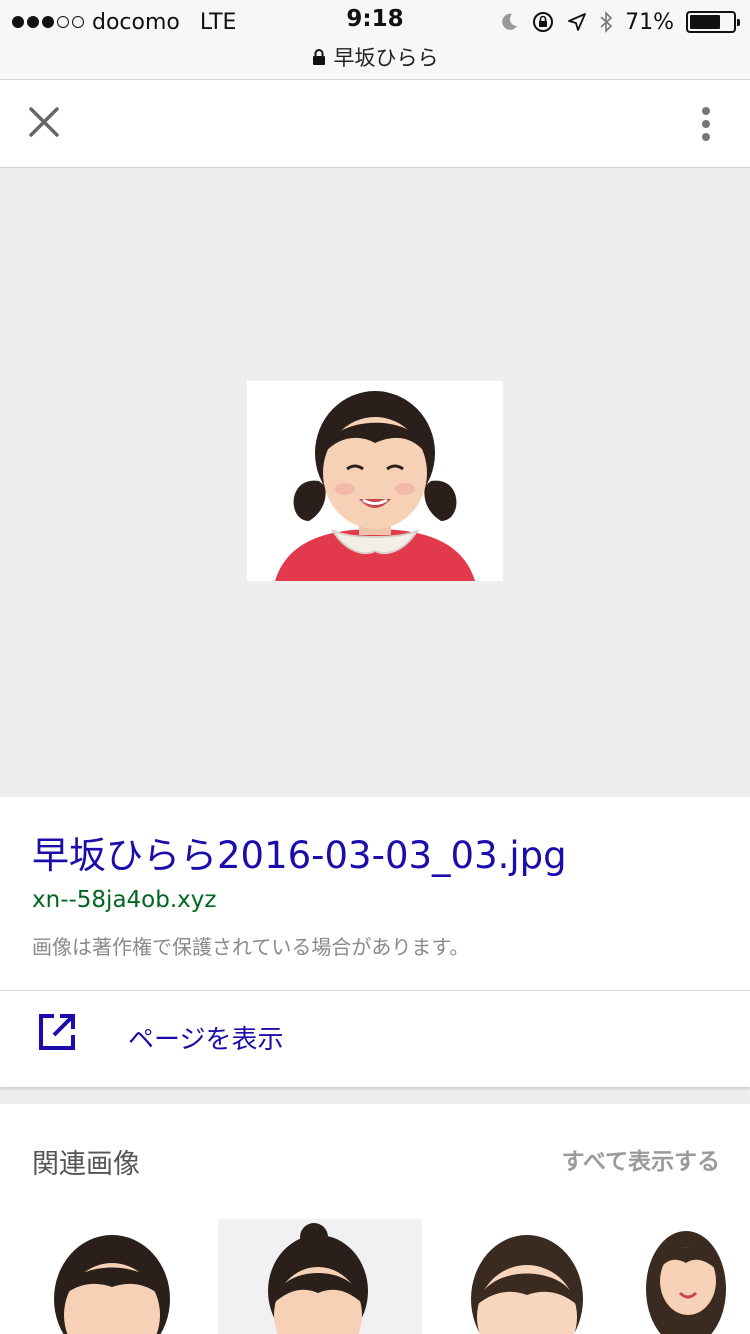  Describe the element at coordinates (251, 947) in the screenshot. I see `copyright-notice: 画像は著作権で保護されている場合があります。` at that location.